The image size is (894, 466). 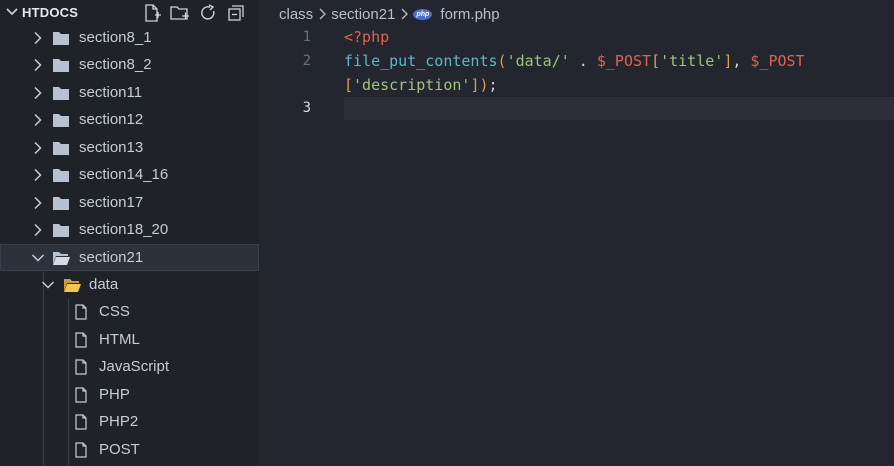 I want to click on tree-folder-data: data, so click(x=129, y=285).